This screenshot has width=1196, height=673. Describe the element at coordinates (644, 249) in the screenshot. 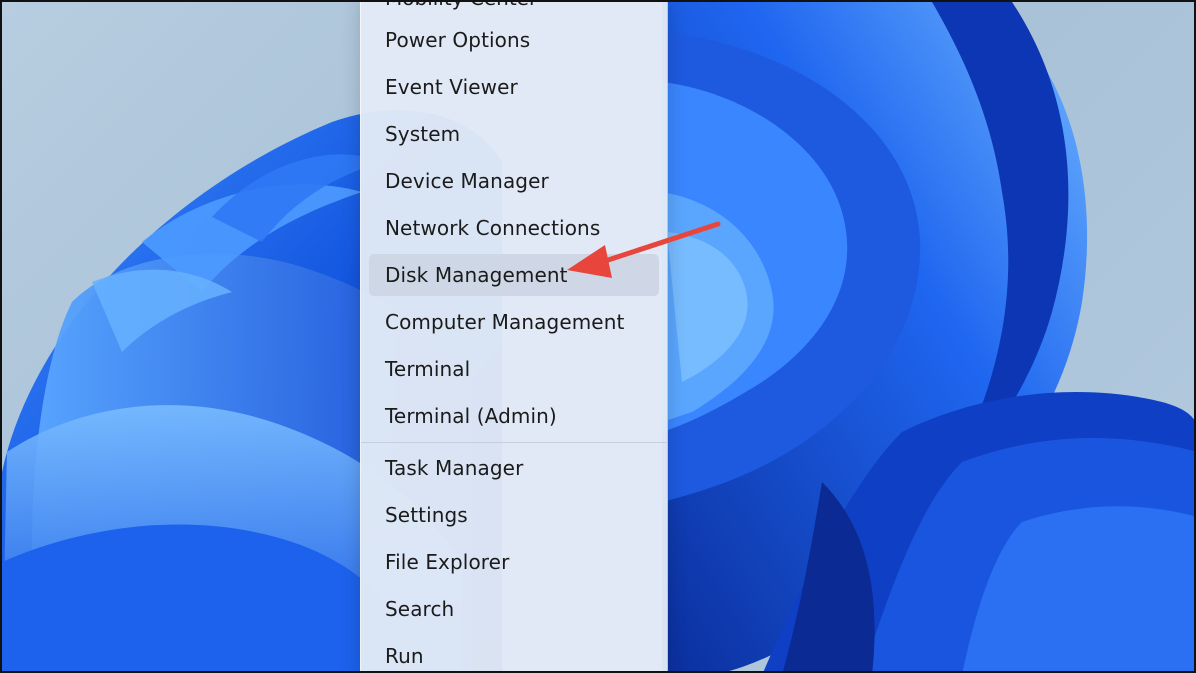

I see `annotation-arrow-icon` at that location.